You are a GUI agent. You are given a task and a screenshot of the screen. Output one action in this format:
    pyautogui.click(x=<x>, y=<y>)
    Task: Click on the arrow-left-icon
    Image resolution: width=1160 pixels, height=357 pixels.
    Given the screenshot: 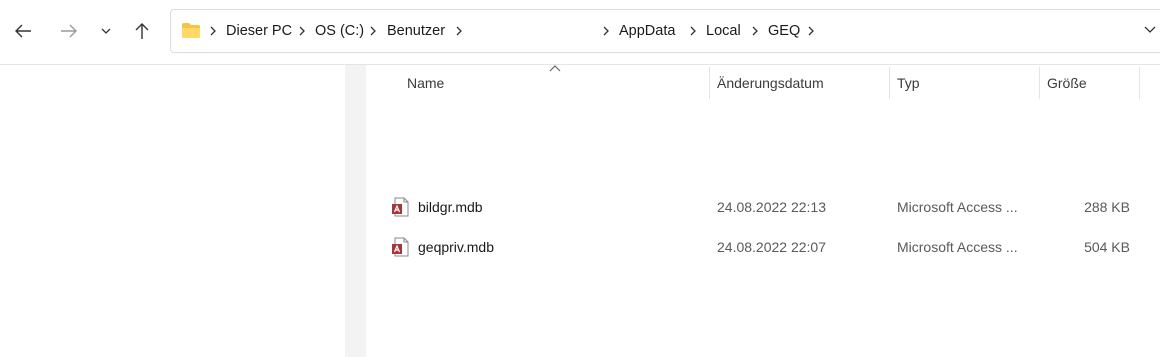 What is the action you would take?
    pyautogui.click(x=23, y=31)
    